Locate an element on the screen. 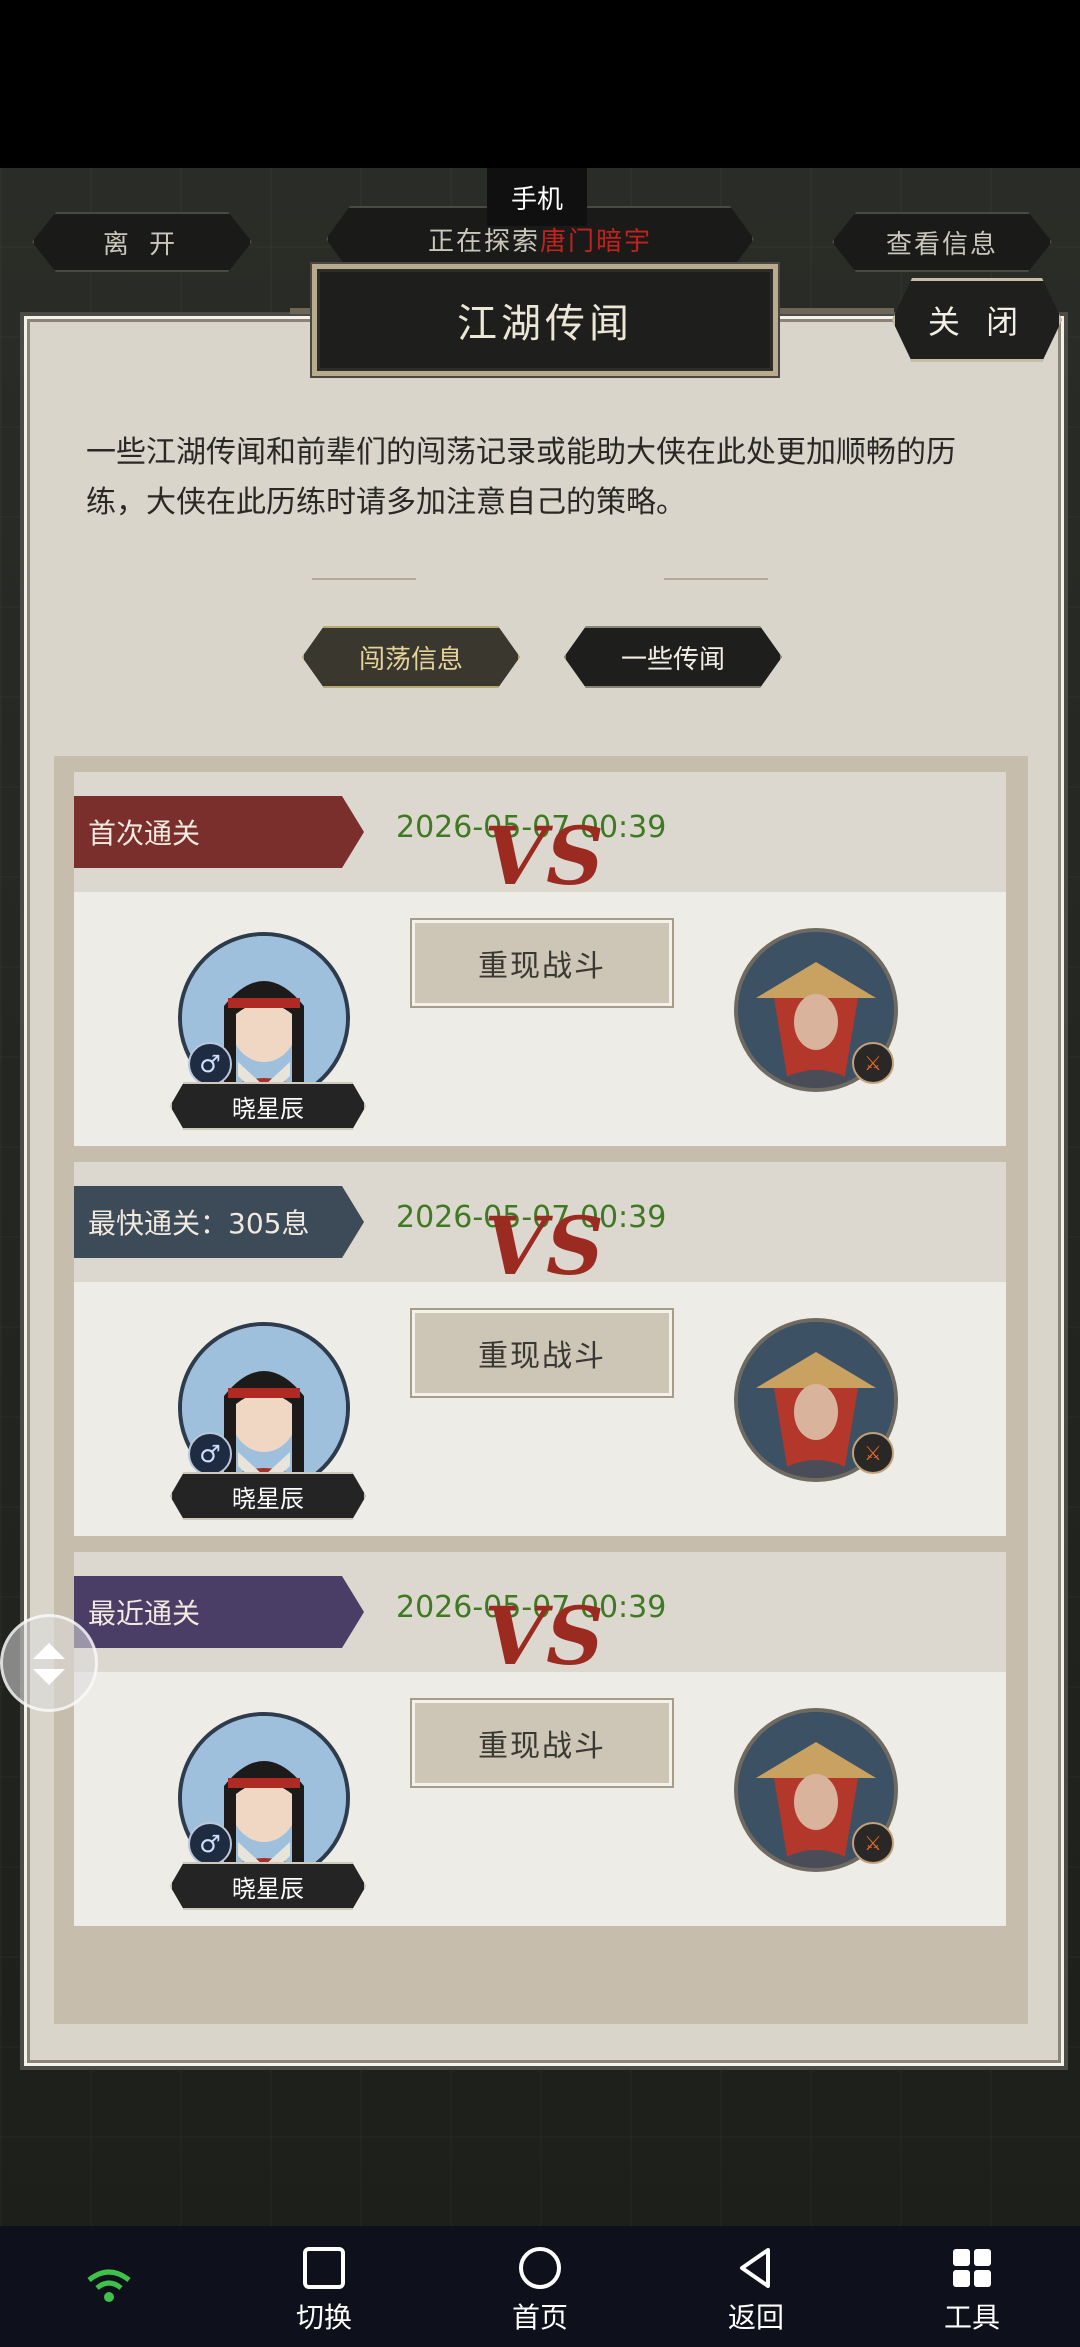  exploring-target: 唐门暗宇 is located at coordinates (596, 241).